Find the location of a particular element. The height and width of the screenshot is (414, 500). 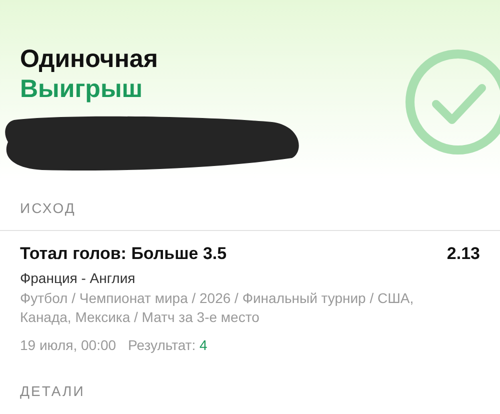

bet-selection: Тотал голов: Больше 3.5 is located at coordinates (123, 254).